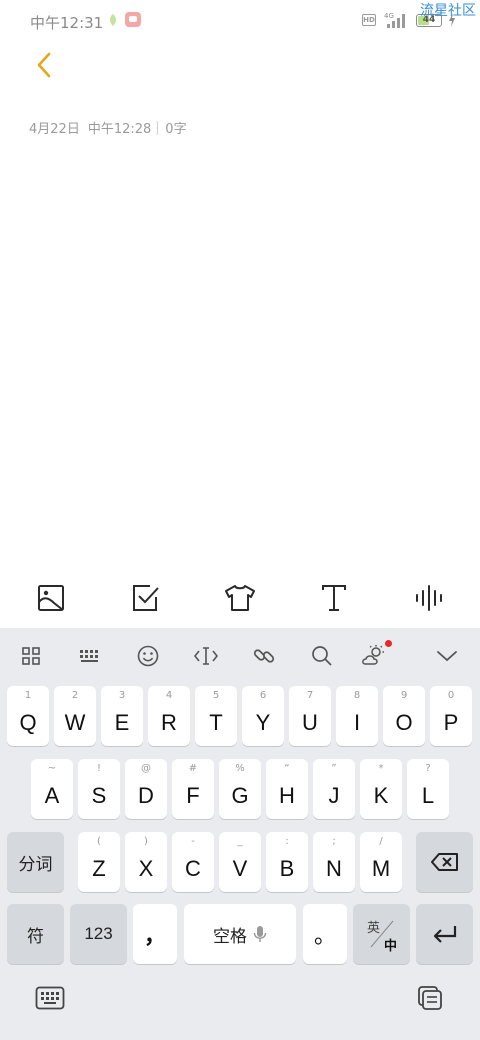  I want to click on key-n: ; N, so click(334, 862).